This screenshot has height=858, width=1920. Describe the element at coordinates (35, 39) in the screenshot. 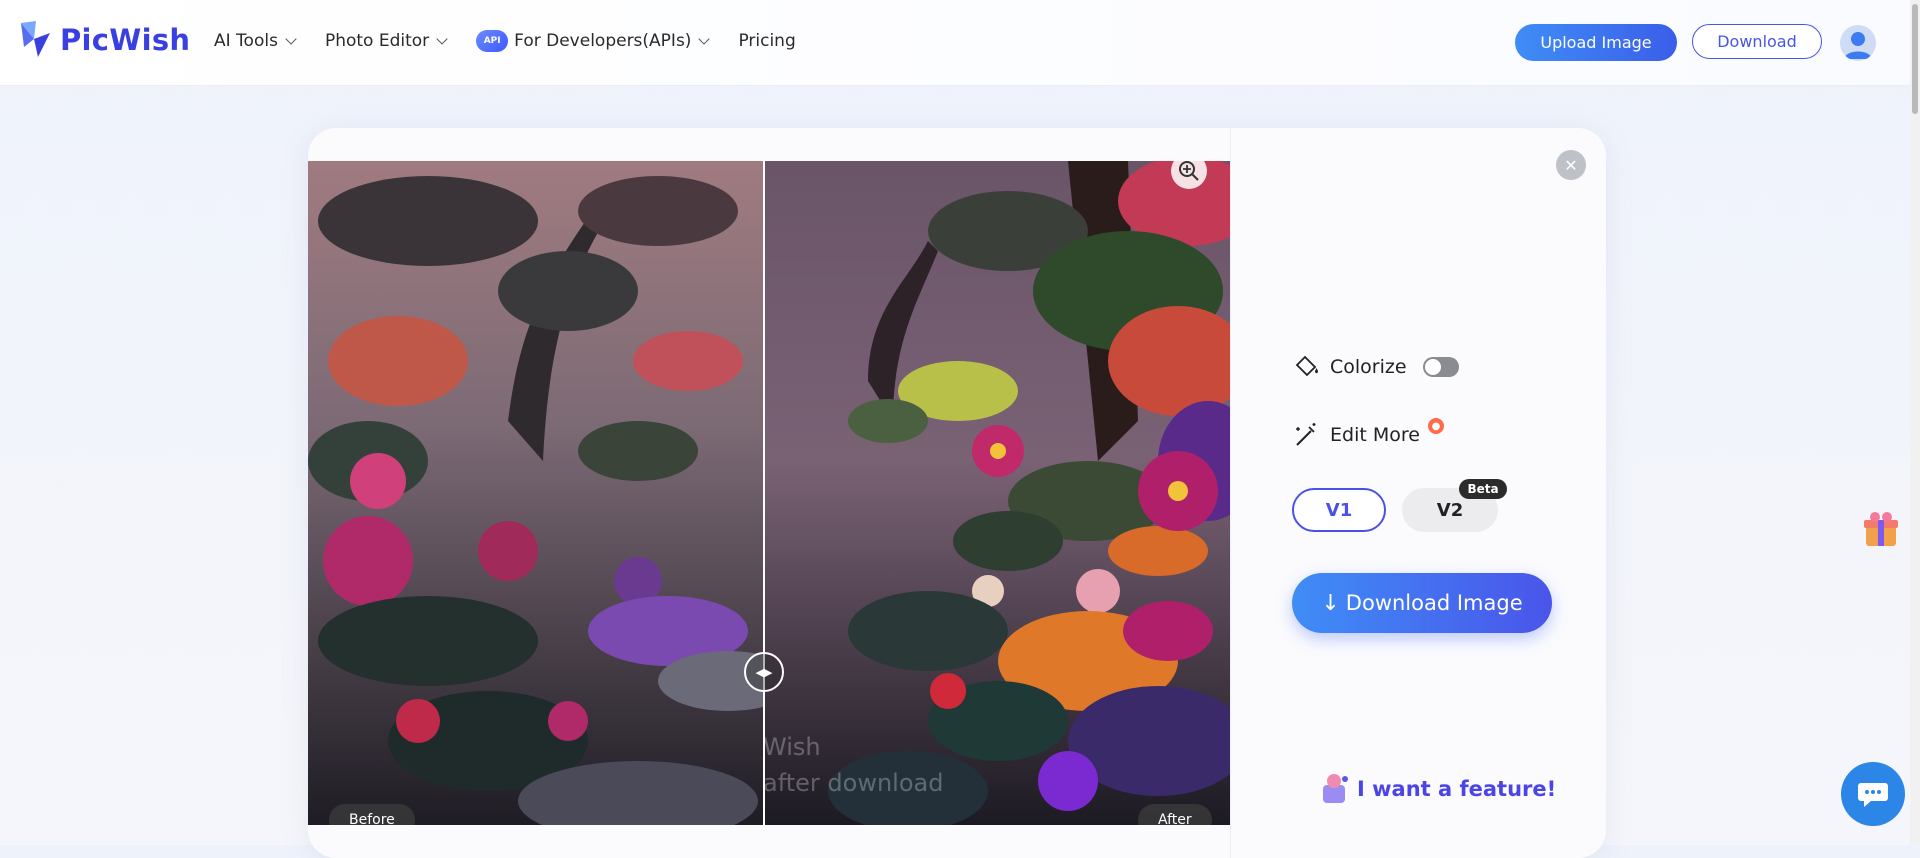

I see `picwish-logo-icon` at that location.